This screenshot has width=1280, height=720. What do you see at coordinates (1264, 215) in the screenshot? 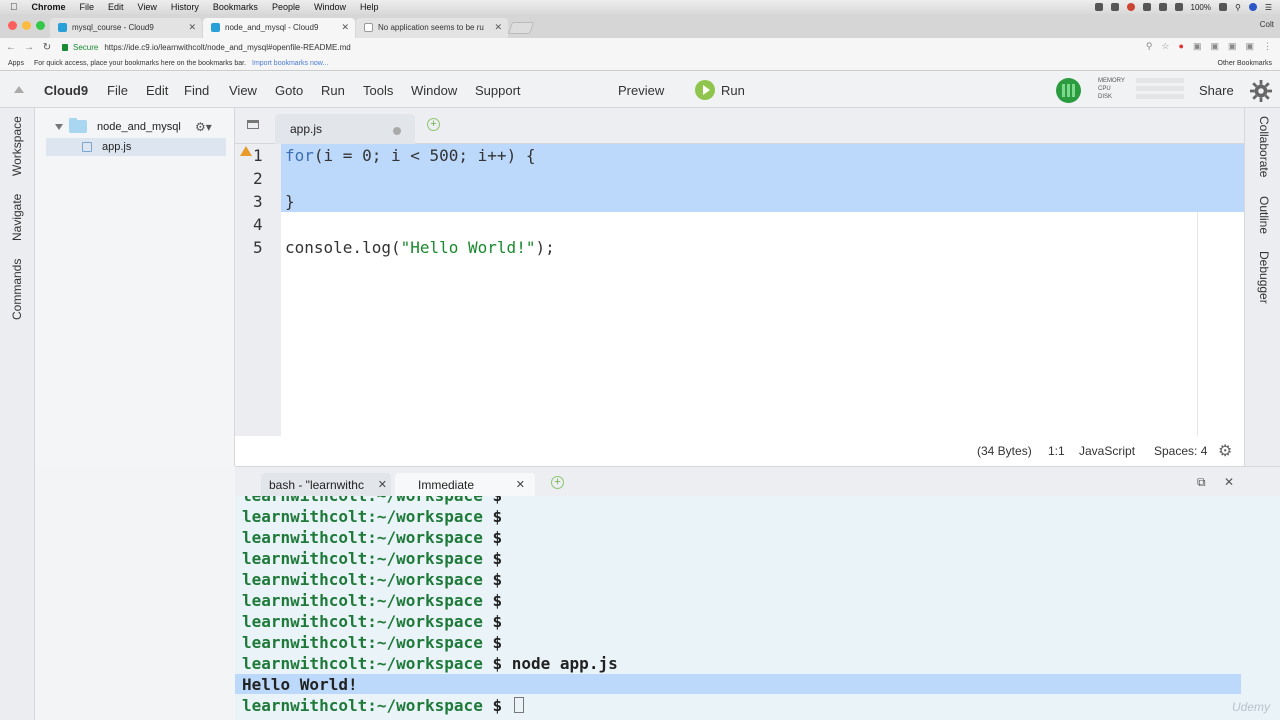
I see `panel-outline: Outline` at bounding box center [1264, 215].